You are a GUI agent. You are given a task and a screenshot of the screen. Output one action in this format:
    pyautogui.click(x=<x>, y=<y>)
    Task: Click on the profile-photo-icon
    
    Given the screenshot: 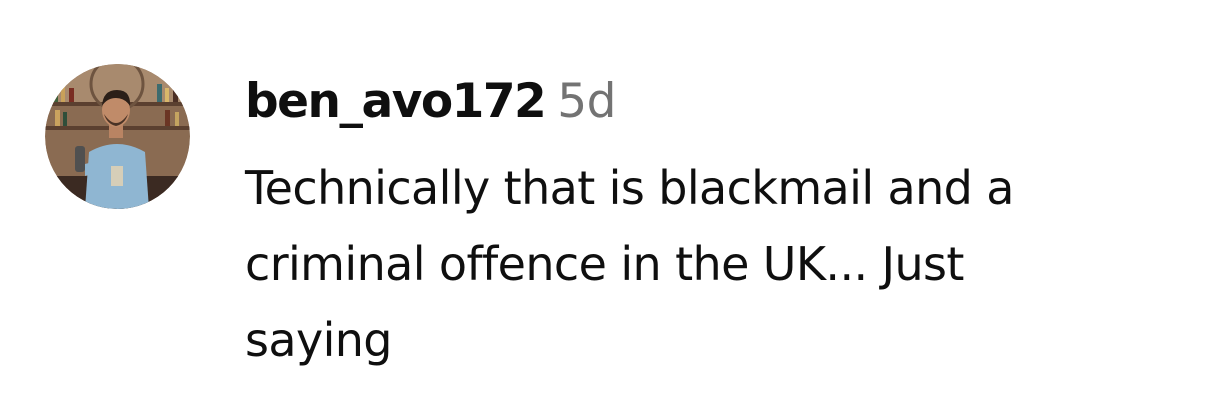 What is the action you would take?
    pyautogui.click(x=117, y=136)
    